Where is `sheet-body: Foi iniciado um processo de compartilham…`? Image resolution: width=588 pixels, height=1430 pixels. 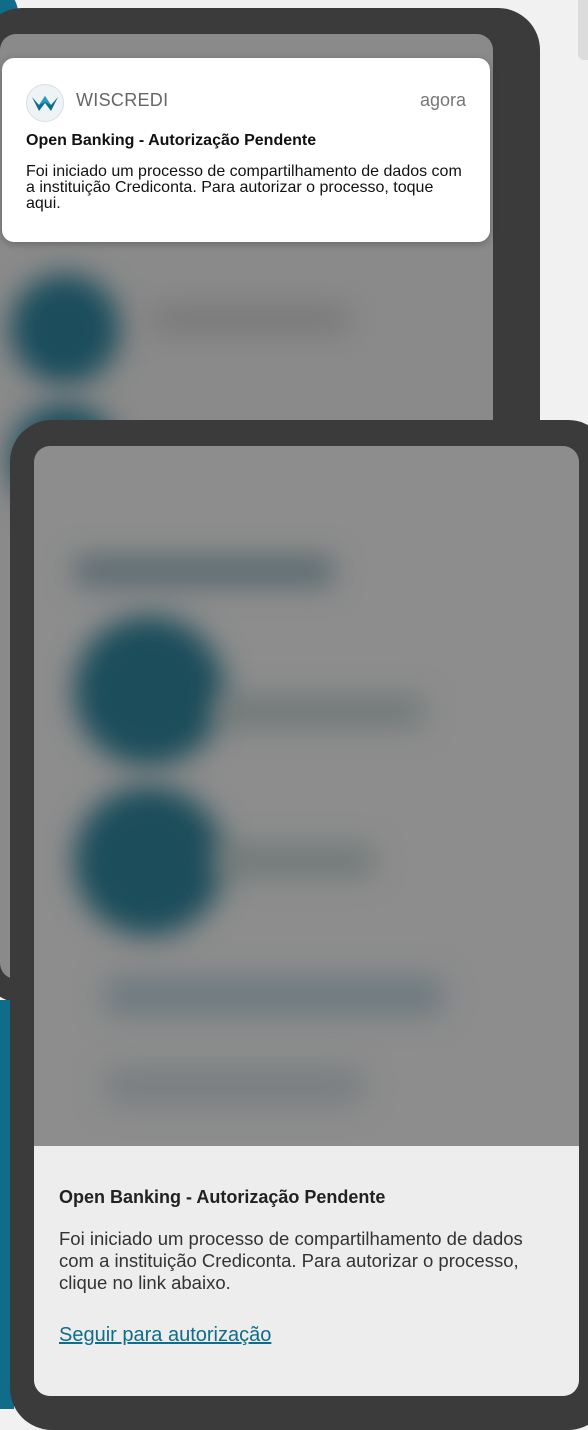 sheet-body: Foi iniciado um processo de compartilham… is located at coordinates (291, 1260).